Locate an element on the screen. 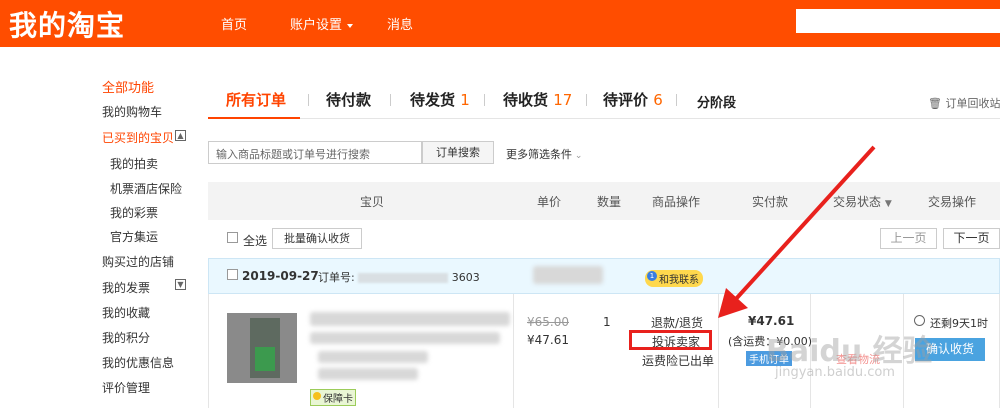 This screenshot has height=408, width=1000. product-thumbnail-detail is located at coordinates (265, 359).